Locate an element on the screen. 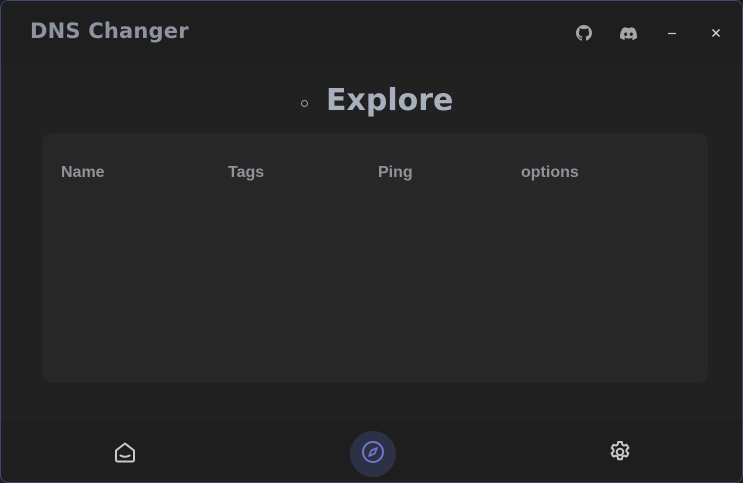 The height and width of the screenshot is (483, 743). gear-icon is located at coordinates (620, 454).